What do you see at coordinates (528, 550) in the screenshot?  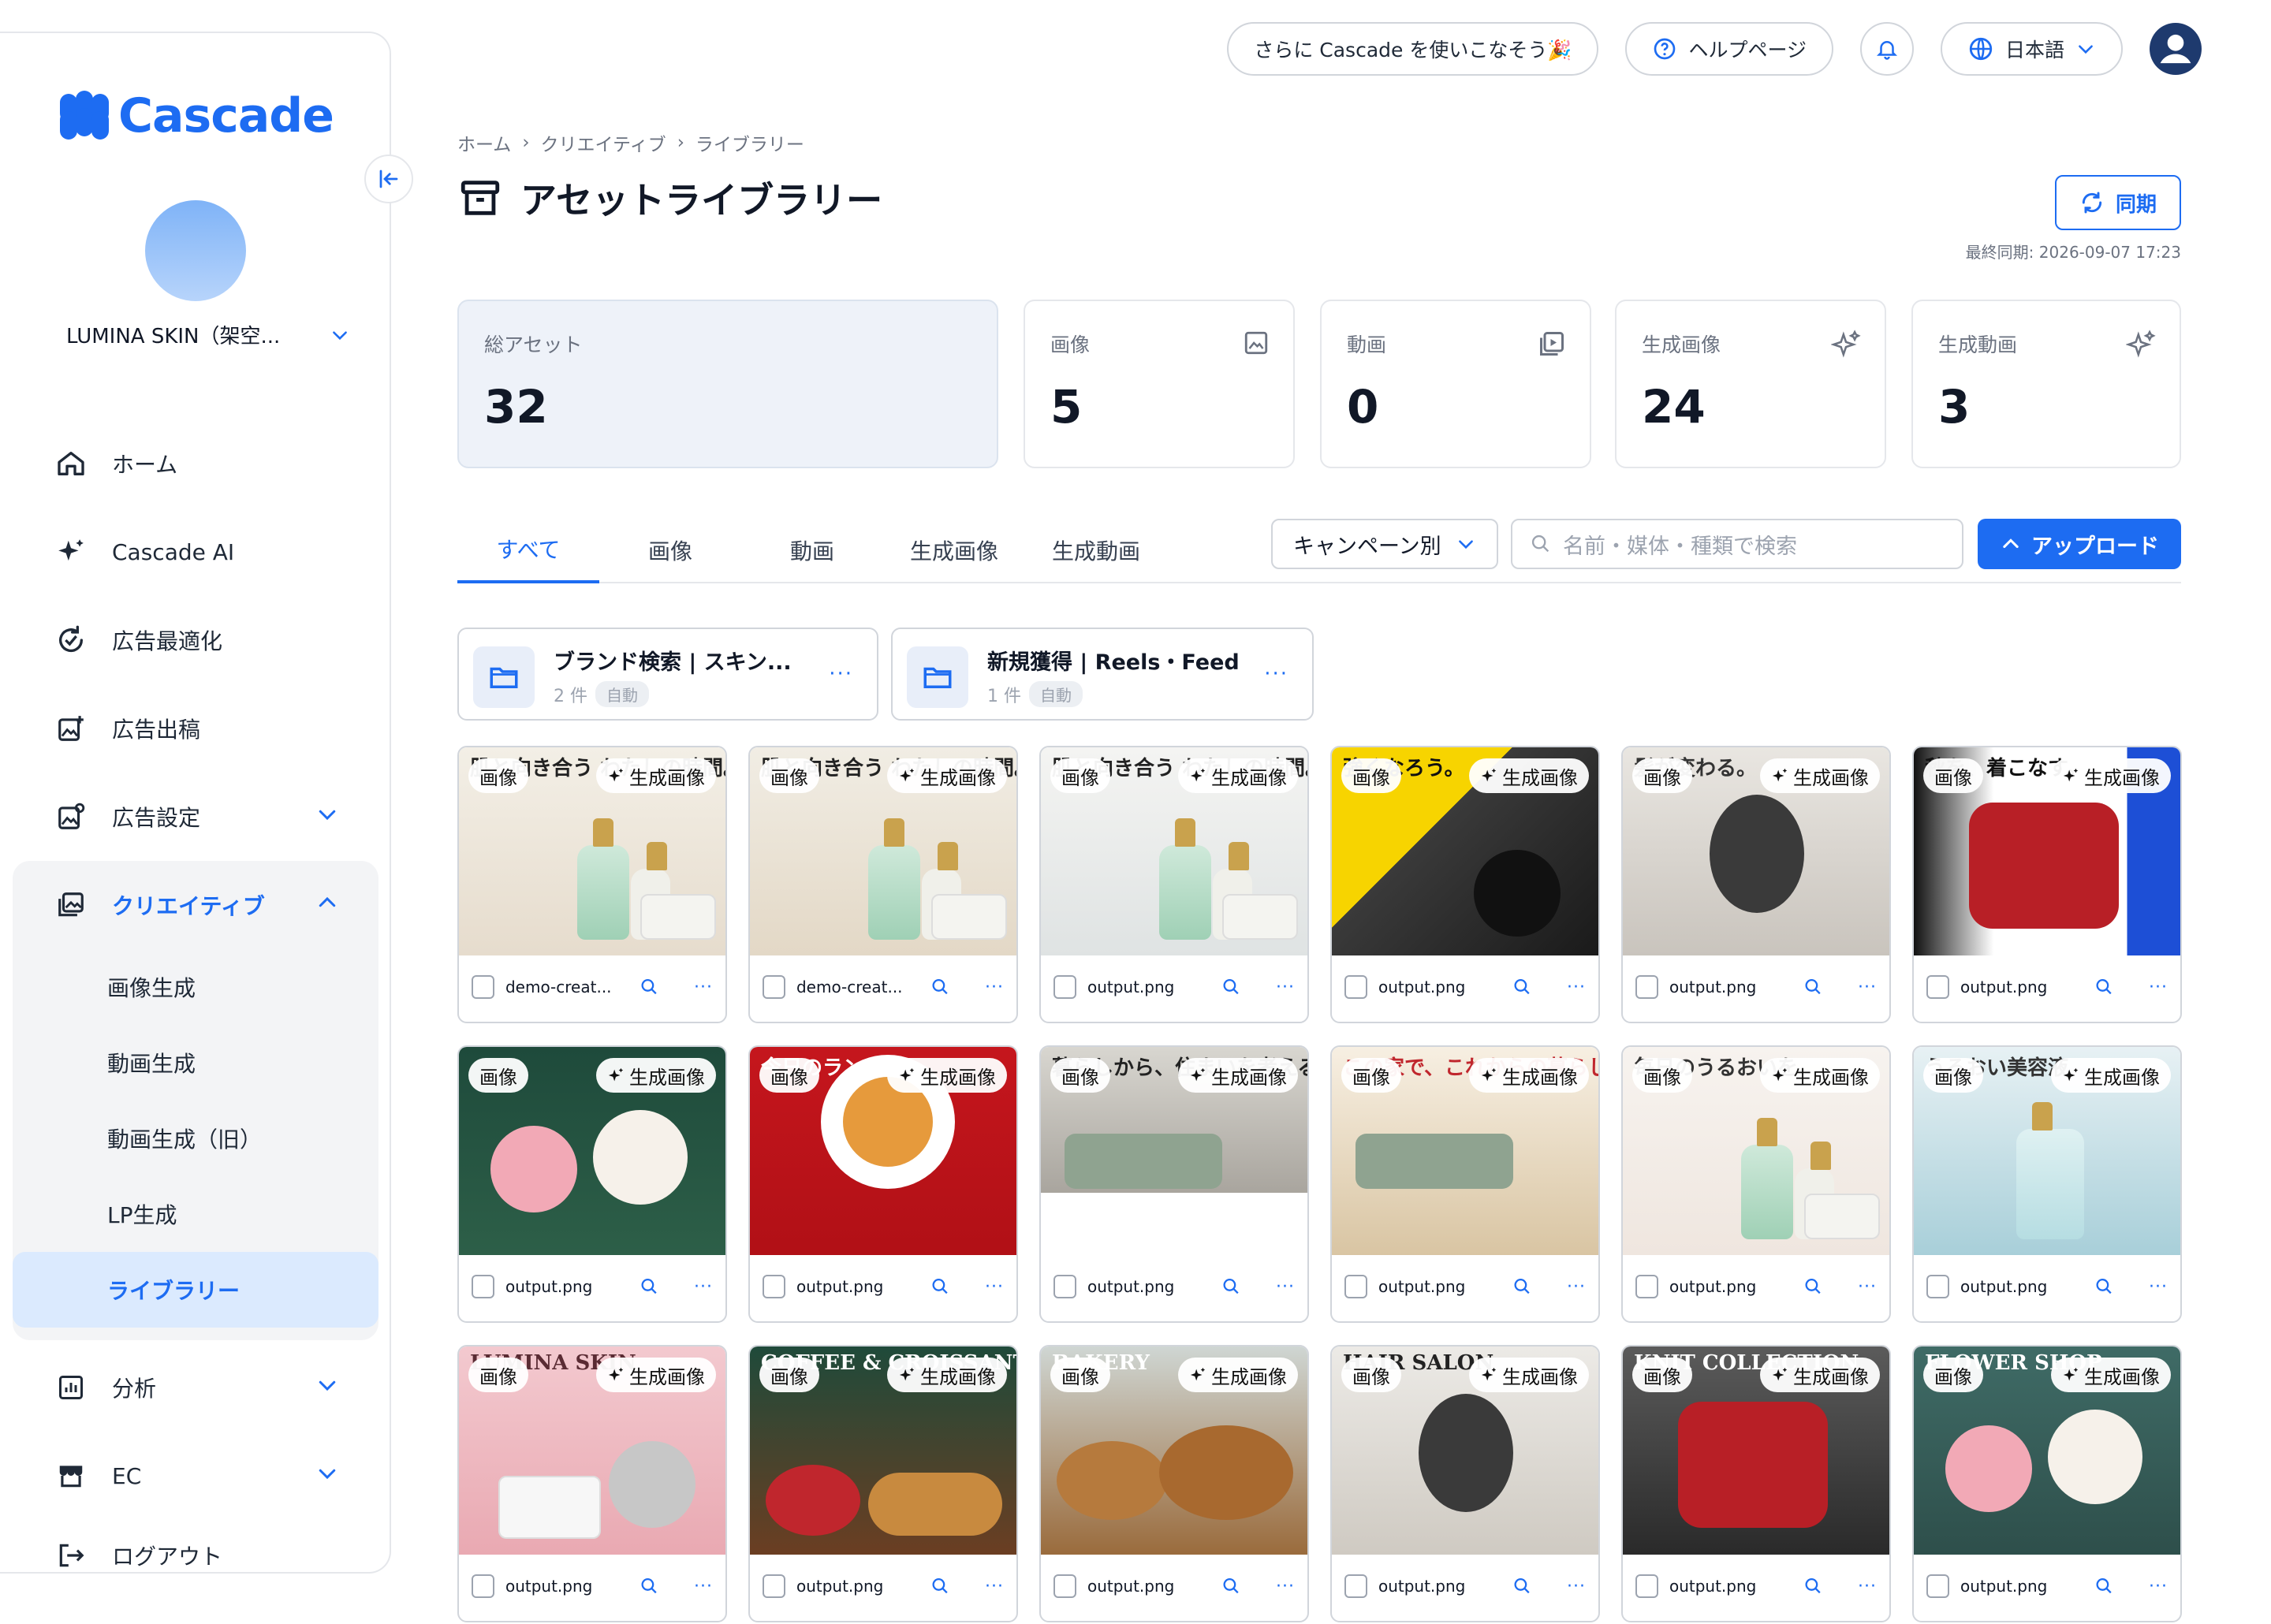 I see `tab-all: すべて` at bounding box center [528, 550].